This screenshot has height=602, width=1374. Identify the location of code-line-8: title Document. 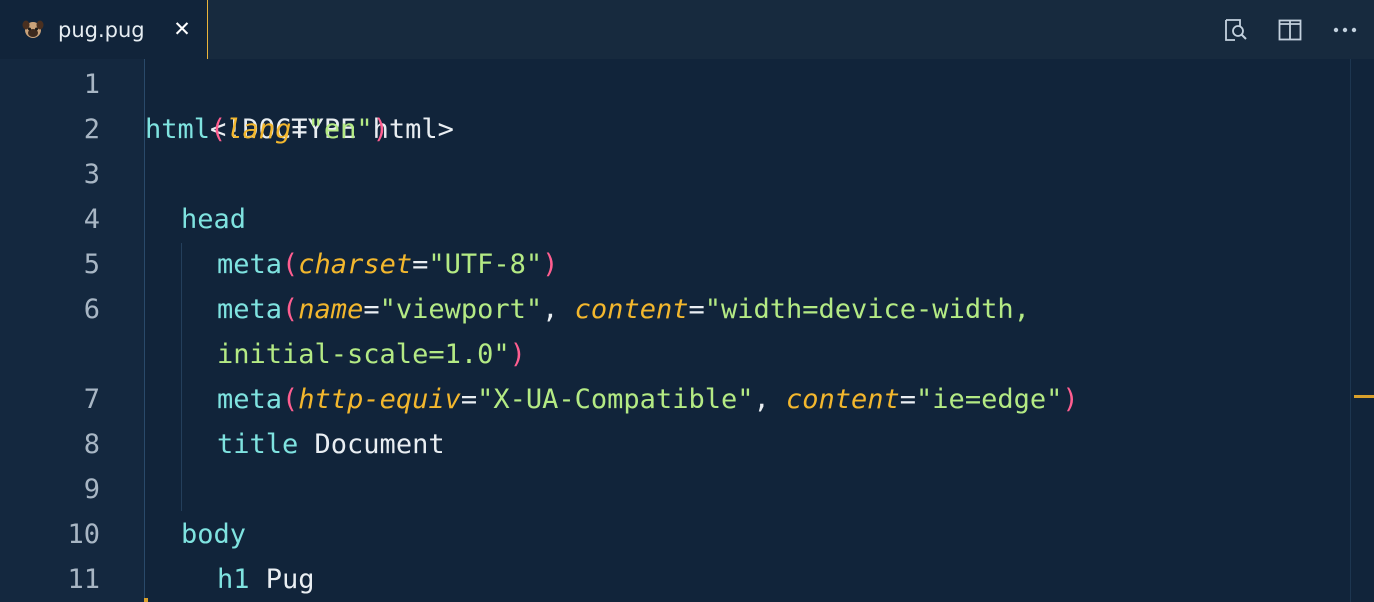
(331, 444).